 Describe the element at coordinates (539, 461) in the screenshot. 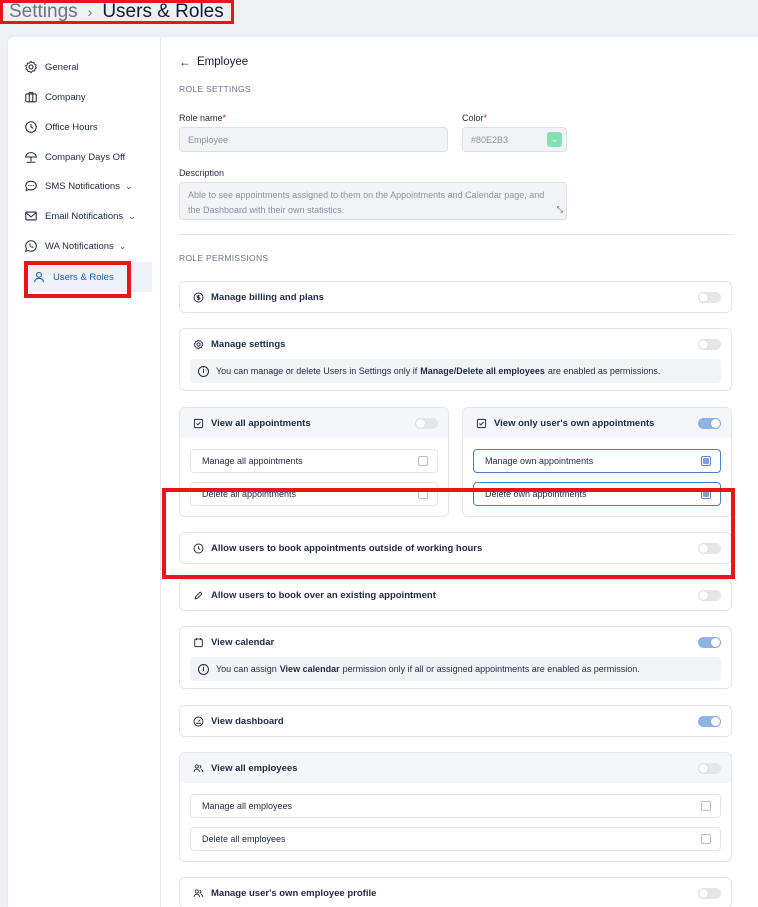

I see `option-label: Manage own appointments` at that location.